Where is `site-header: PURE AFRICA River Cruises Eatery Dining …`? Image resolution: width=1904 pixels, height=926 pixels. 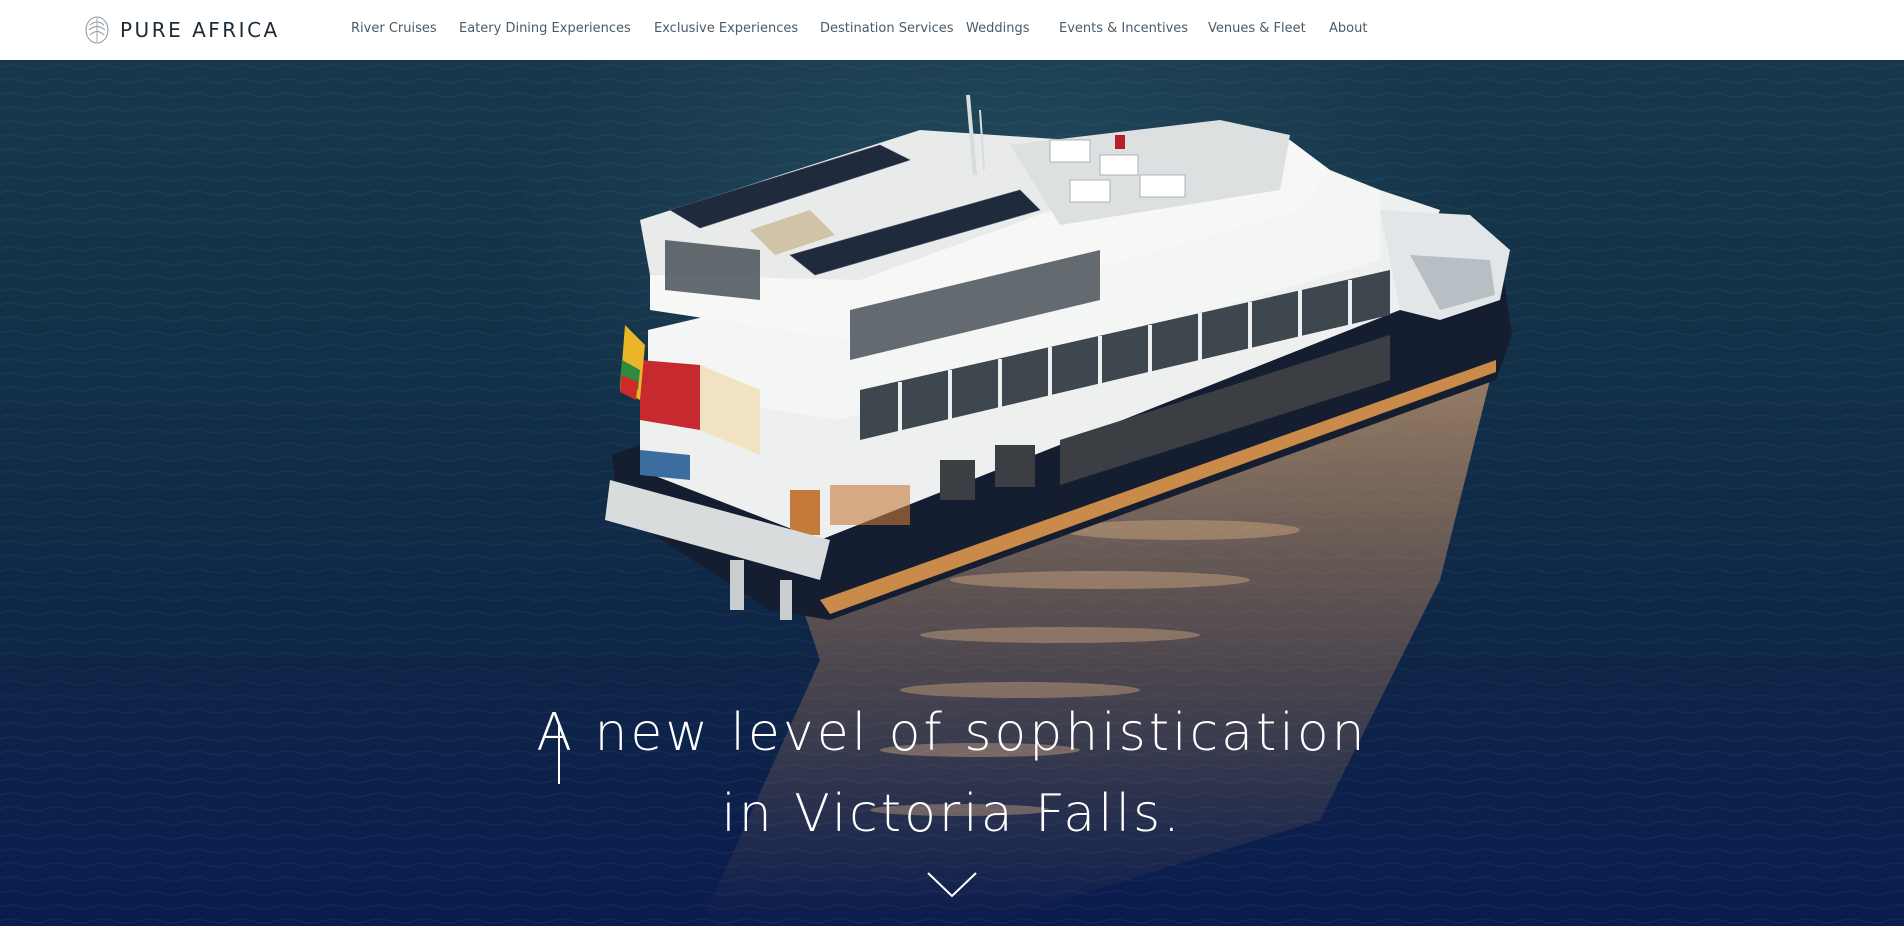
site-header: PURE AFRICA River Cruises Eatery Dining … is located at coordinates (952, 30).